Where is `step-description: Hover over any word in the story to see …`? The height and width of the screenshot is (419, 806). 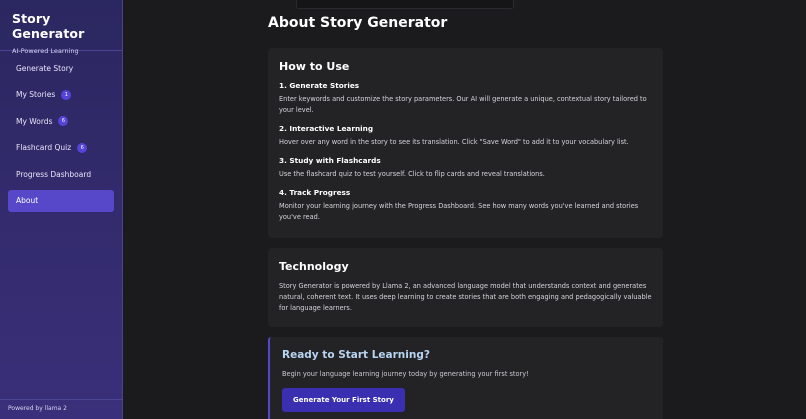
step-description: Hover over any word in the story to see … is located at coordinates (454, 142).